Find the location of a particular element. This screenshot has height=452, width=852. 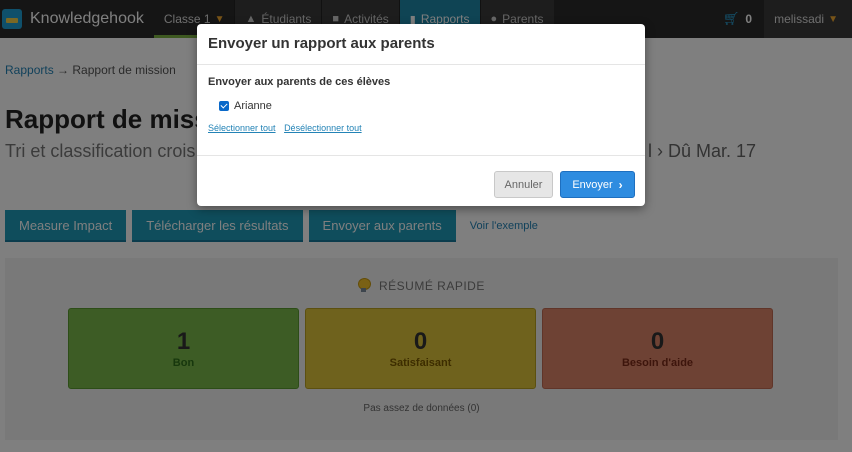

send-button-label: Envoyer is located at coordinates (592, 184).